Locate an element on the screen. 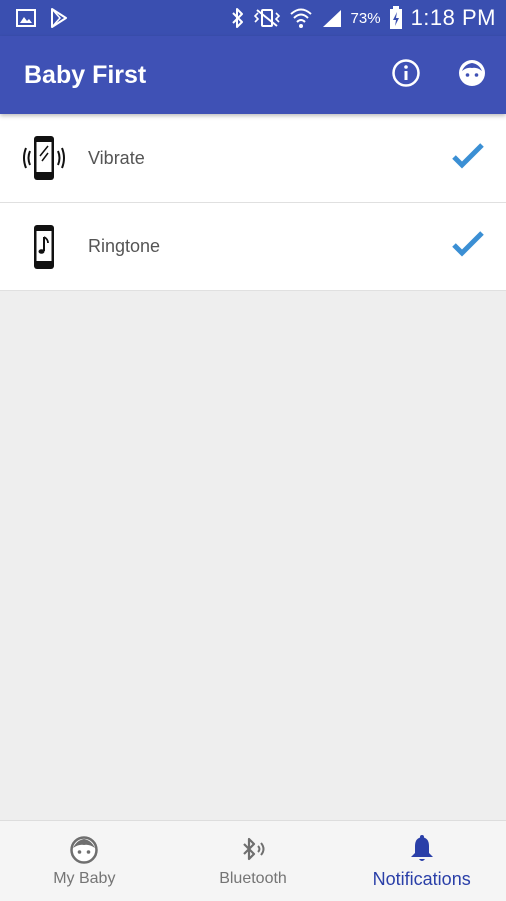  vibrate-mode-icon is located at coordinates (267, 18).